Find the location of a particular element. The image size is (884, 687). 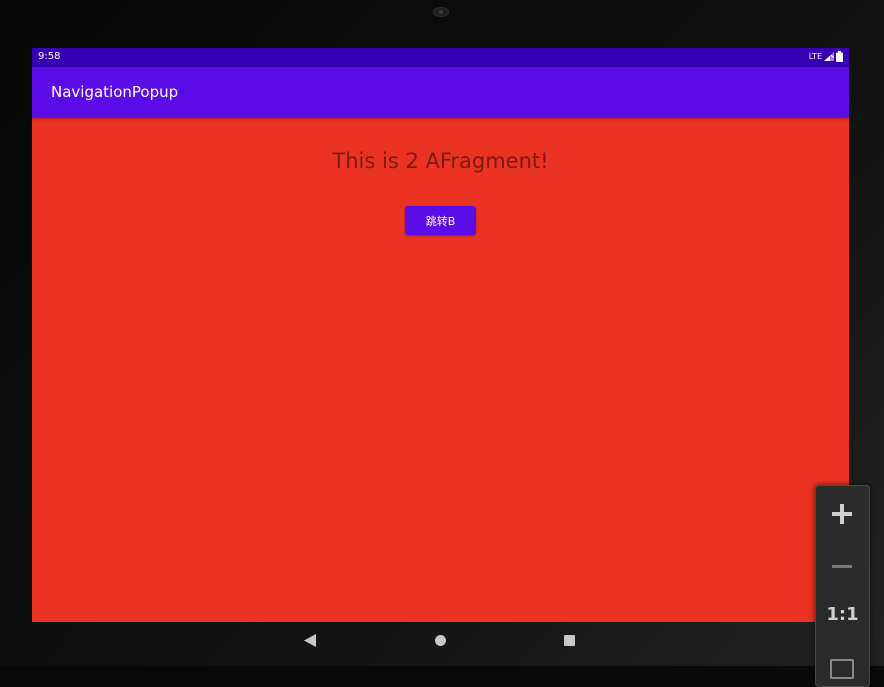

jump-to-b-button: 跳转B is located at coordinates (440, 220).